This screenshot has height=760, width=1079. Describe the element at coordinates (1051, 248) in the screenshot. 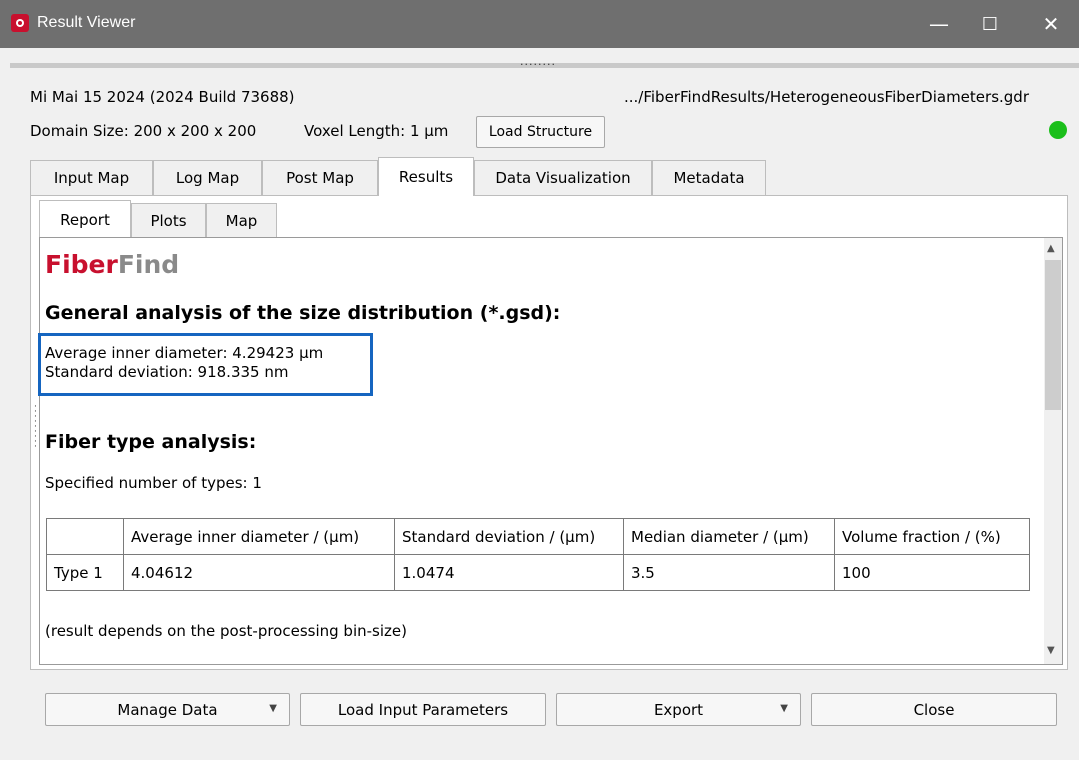

I see `scroll-up-icon: ▲` at that location.